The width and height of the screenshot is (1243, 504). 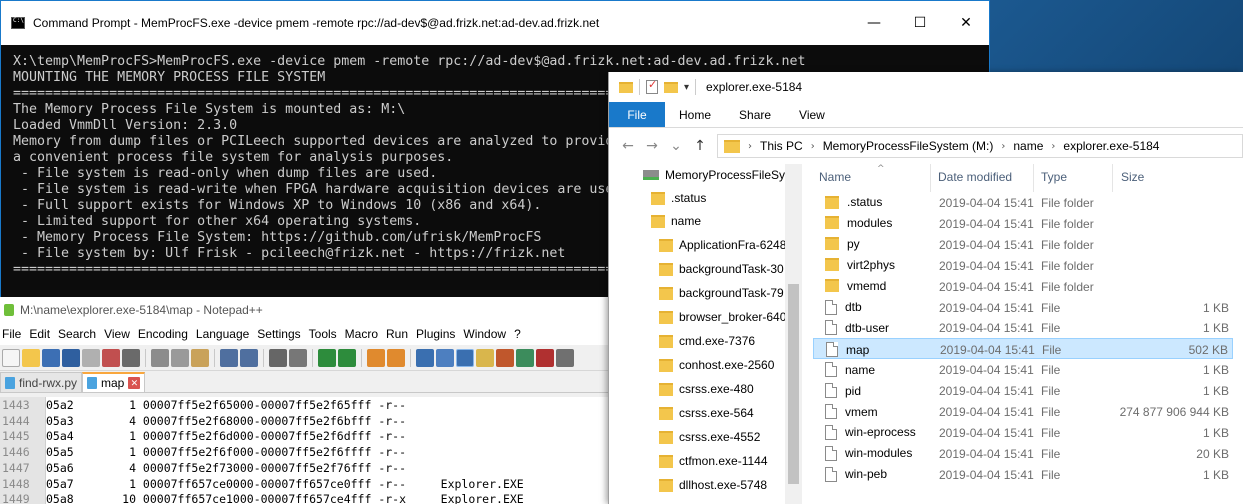 I want to click on file-row: dtb 2019-04-04 15:41 File 1 KB, so click(x=1023, y=307).